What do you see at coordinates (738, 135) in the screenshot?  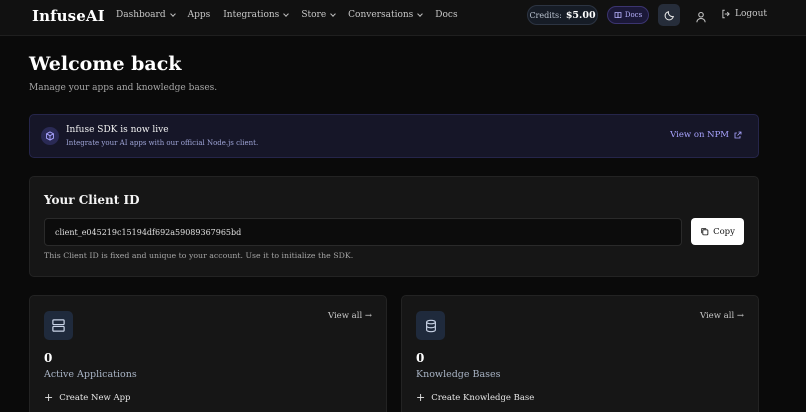 I see `external-link-icon` at bounding box center [738, 135].